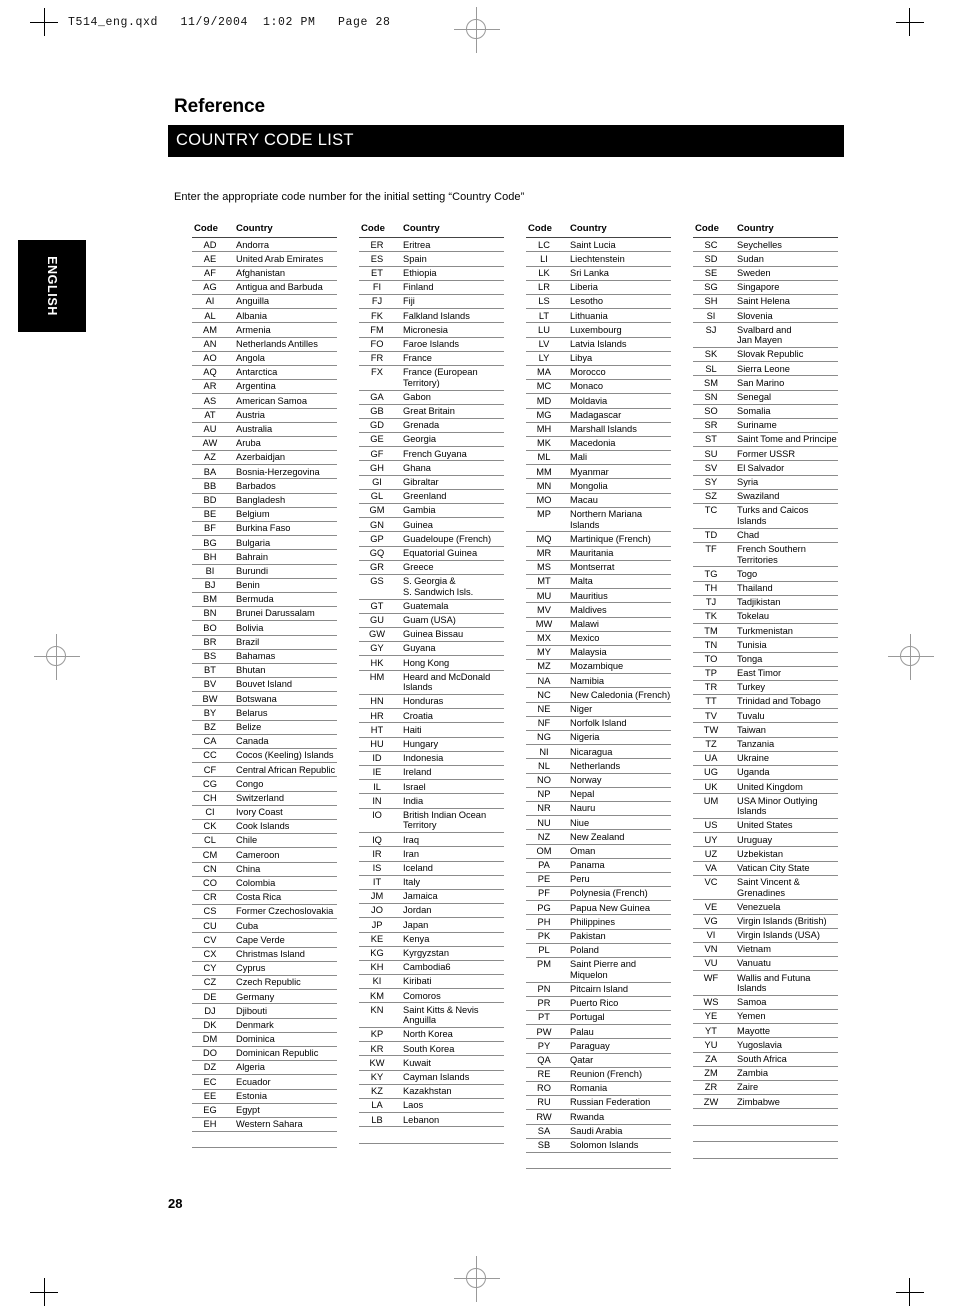 This screenshot has width=954, height=1316. What do you see at coordinates (765, 688) in the screenshot?
I see `table-row: TR Turkey` at bounding box center [765, 688].